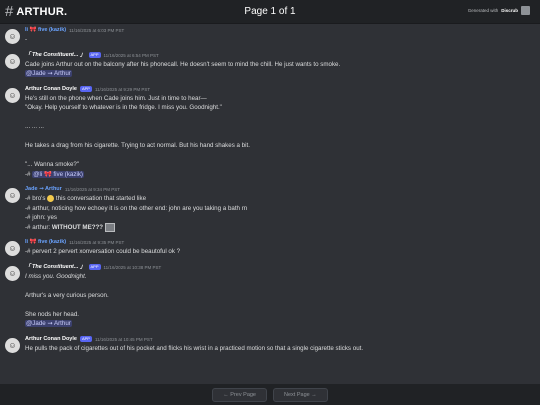 This screenshot has width=540, height=405. What do you see at coordinates (97, 30) in the screenshot?
I see `message-timestamp: 11/16/2025 at 6:03 PM PST` at bounding box center [97, 30].